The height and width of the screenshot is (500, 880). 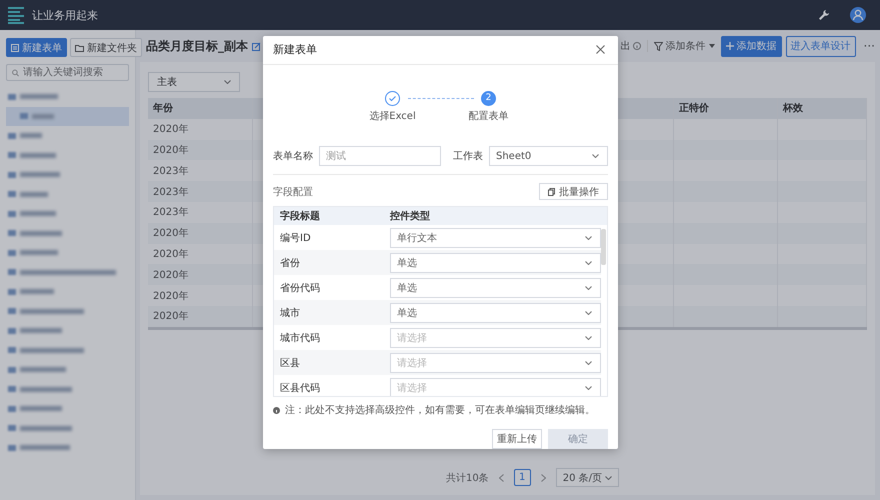 I want to click on close-icon, so click(x=600, y=49).